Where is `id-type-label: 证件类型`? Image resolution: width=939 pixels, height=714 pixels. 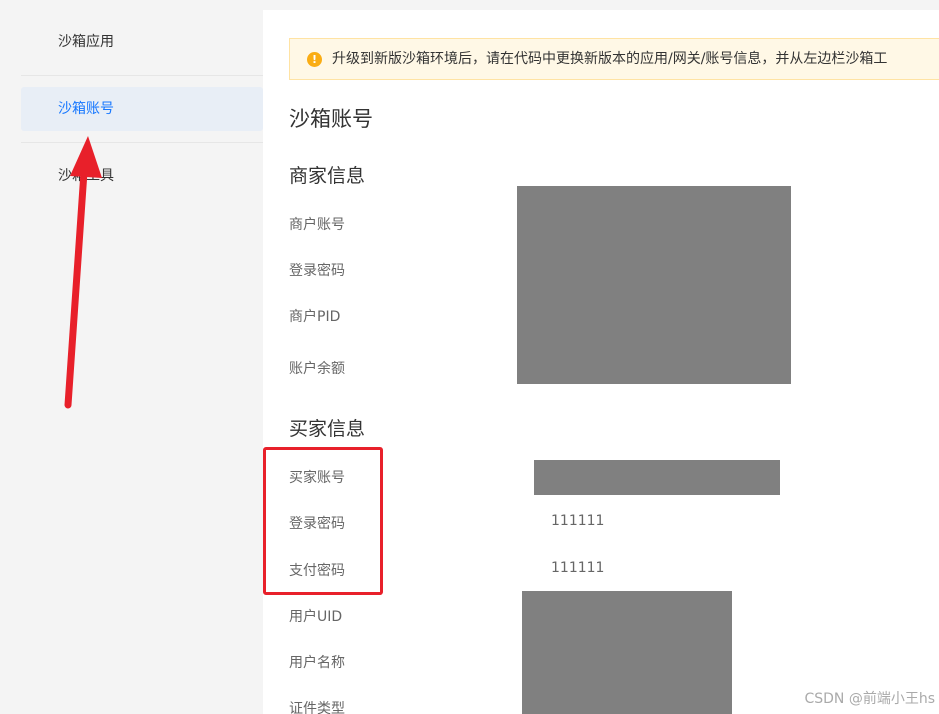 id-type-label: 证件类型 is located at coordinates (317, 707).